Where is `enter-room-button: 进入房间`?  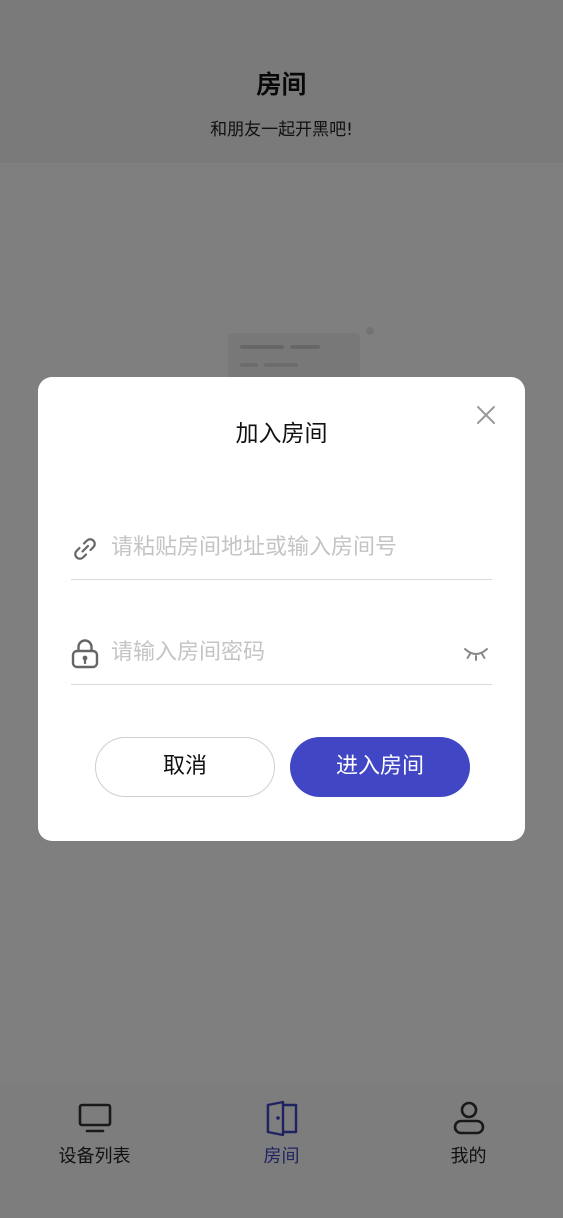 enter-room-button: 进入房间 is located at coordinates (380, 767).